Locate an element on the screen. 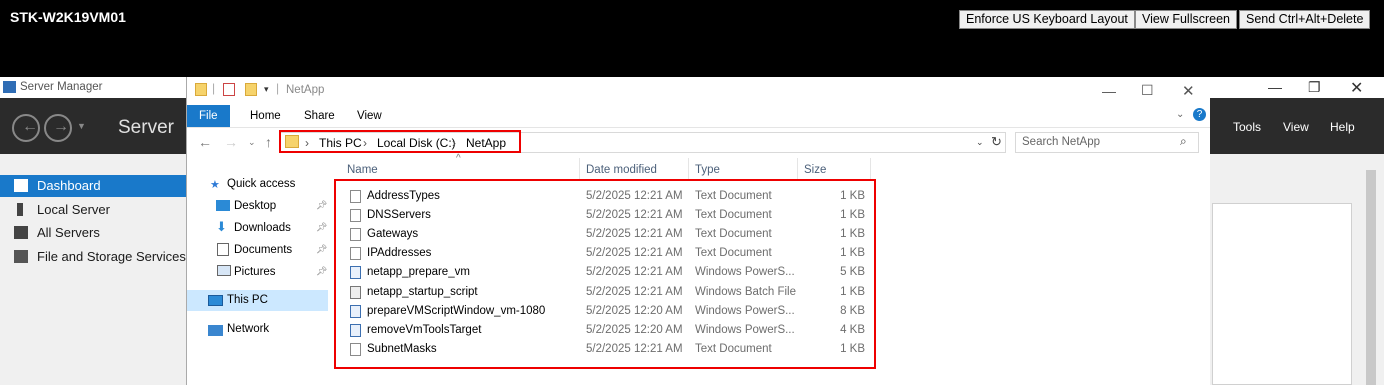  nav-desktop: Desktop is located at coordinates (257, 206).